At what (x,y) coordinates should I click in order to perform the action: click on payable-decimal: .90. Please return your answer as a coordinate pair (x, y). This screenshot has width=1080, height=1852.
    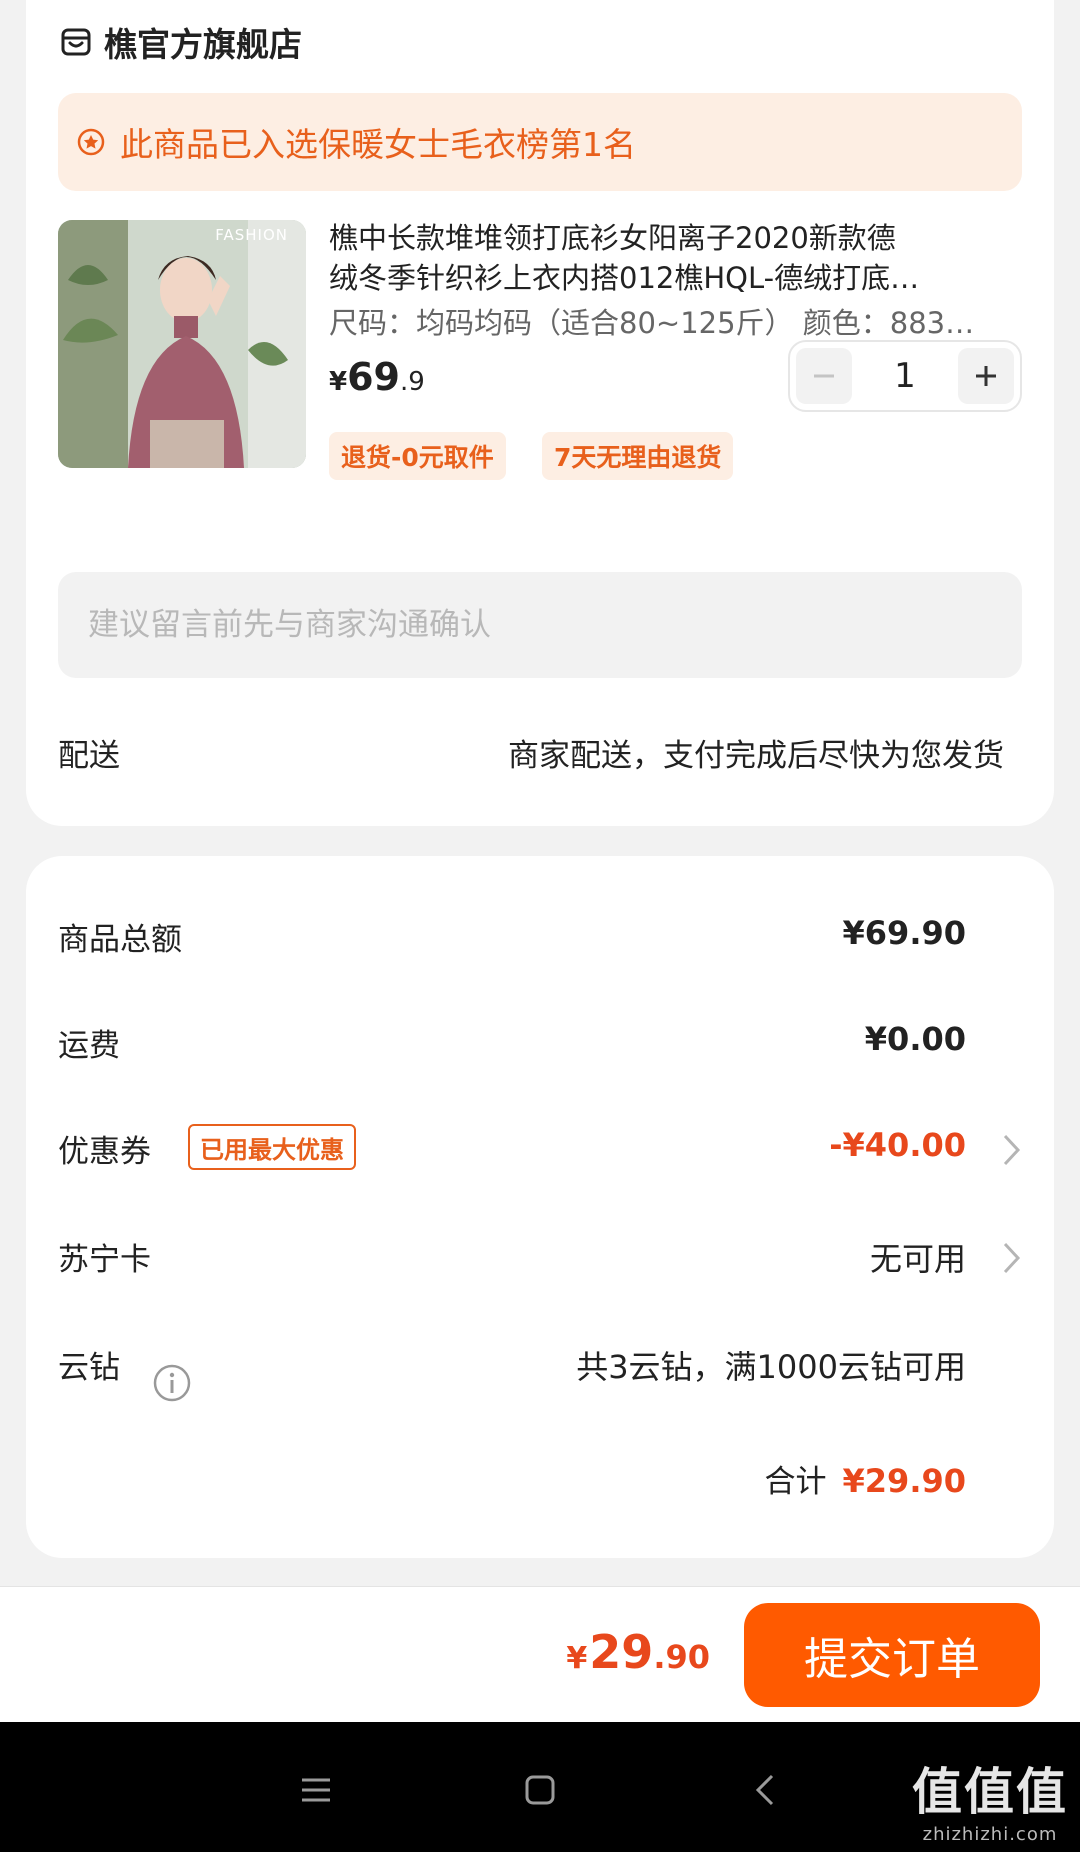
    Looking at the image, I should click on (681, 1657).